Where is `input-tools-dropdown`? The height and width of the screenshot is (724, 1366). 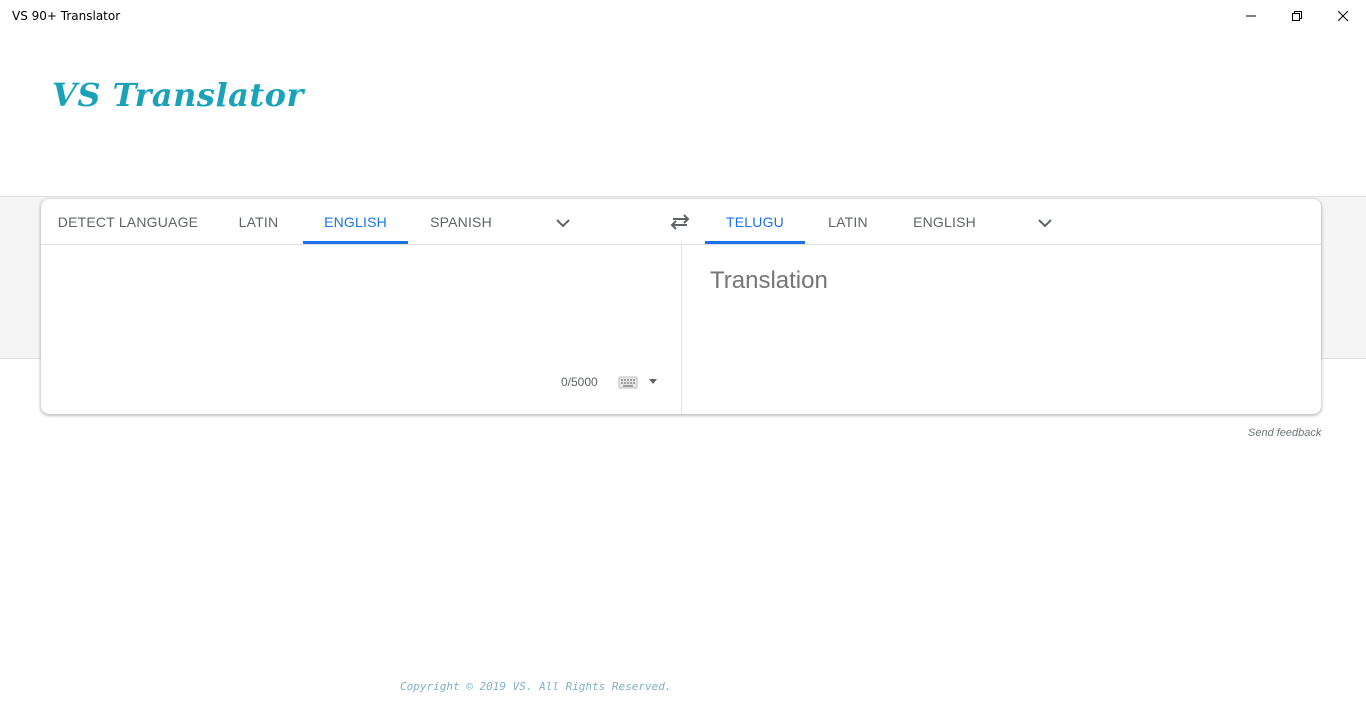
input-tools-dropdown is located at coordinates (653, 381).